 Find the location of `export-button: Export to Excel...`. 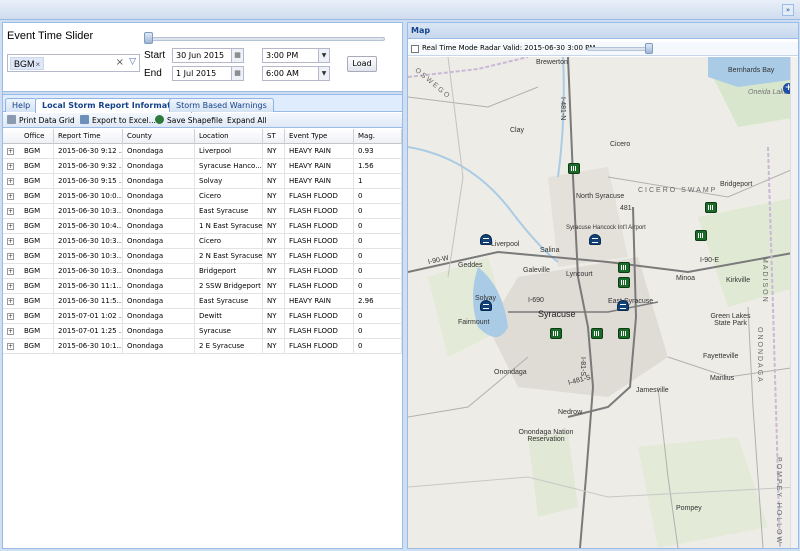

export-button: Export to Excel... is located at coordinates (118, 120).